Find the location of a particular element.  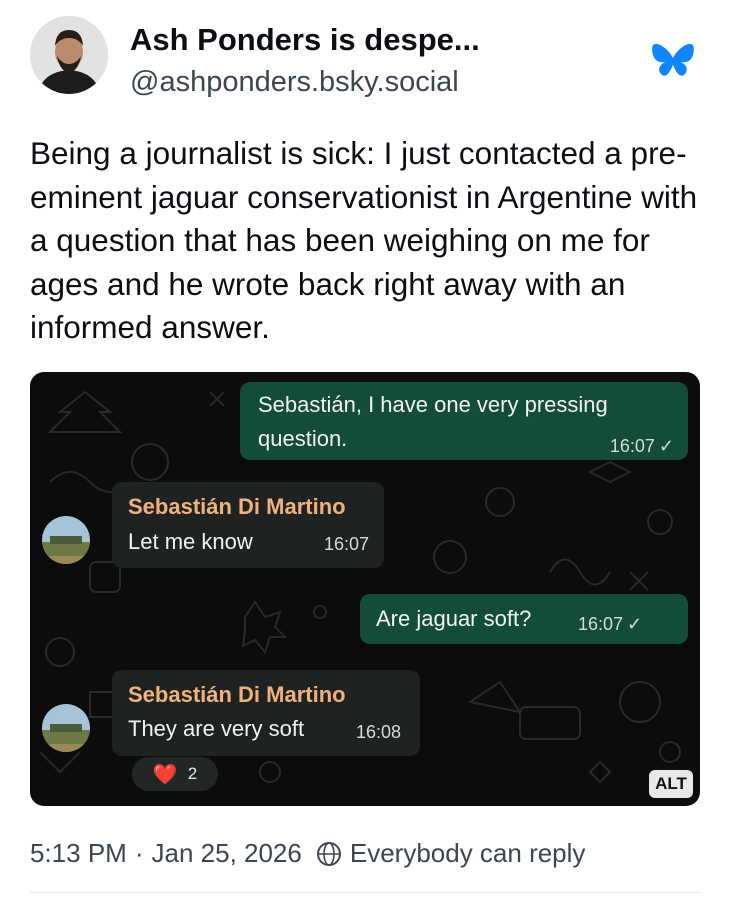

heart-reaction: ❤️ 2 is located at coordinates (175, 774).